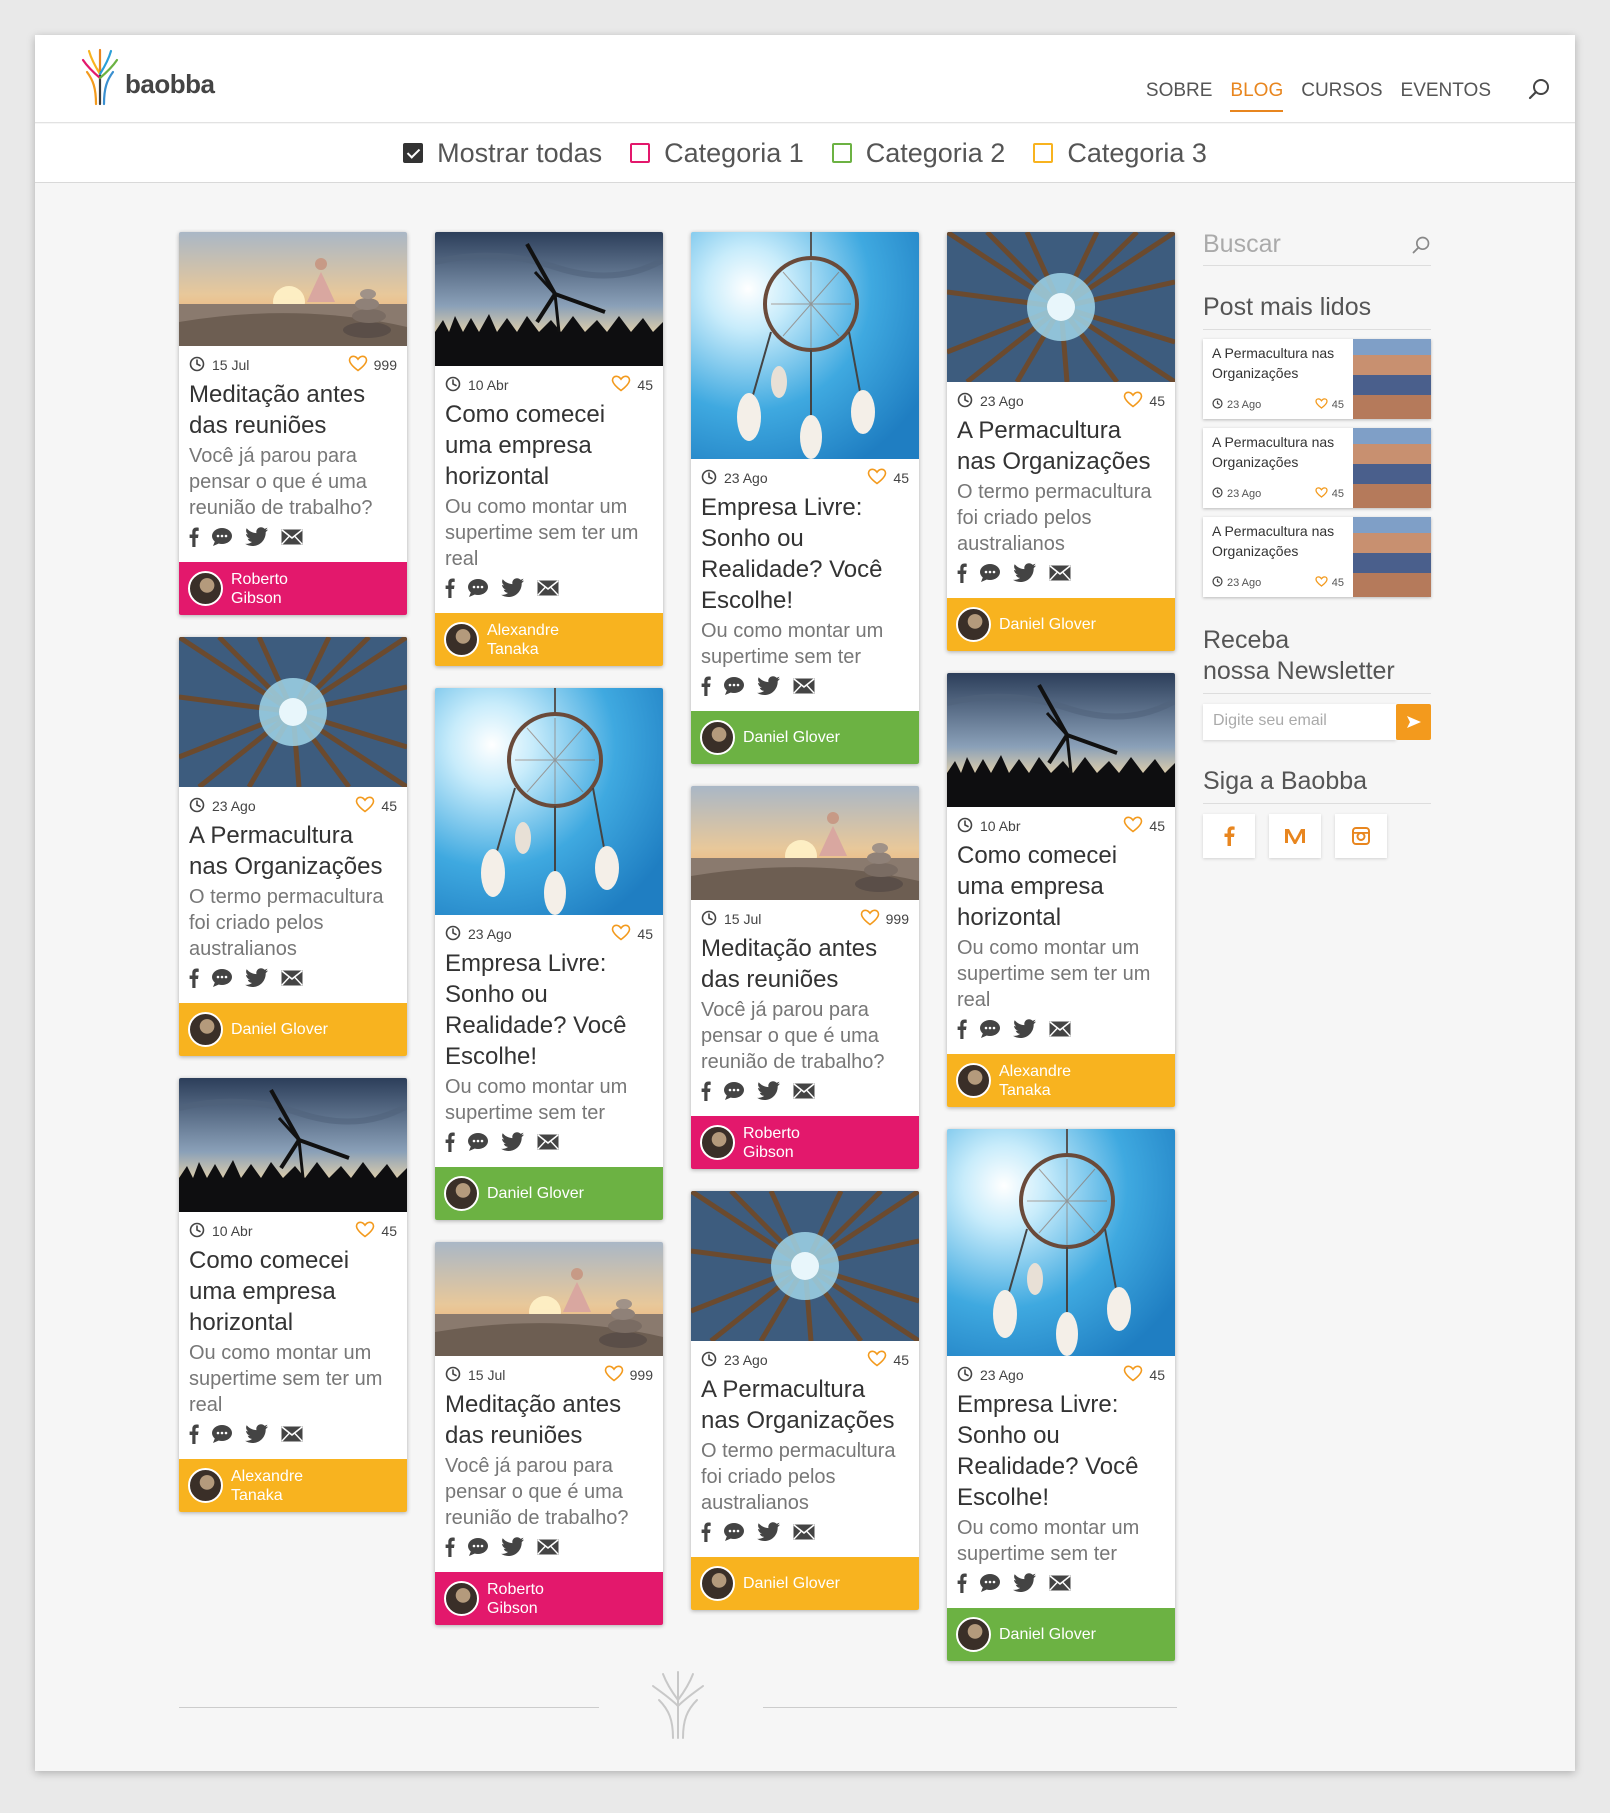 This screenshot has width=1610, height=1813. I want to click on sidebar-search-input: Buscar, so click(1242, 244).